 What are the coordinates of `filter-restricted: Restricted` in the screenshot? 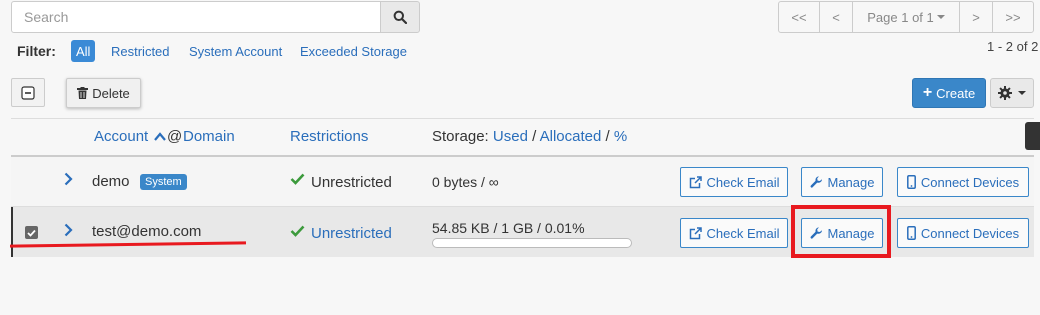 It's located at (140, 51).